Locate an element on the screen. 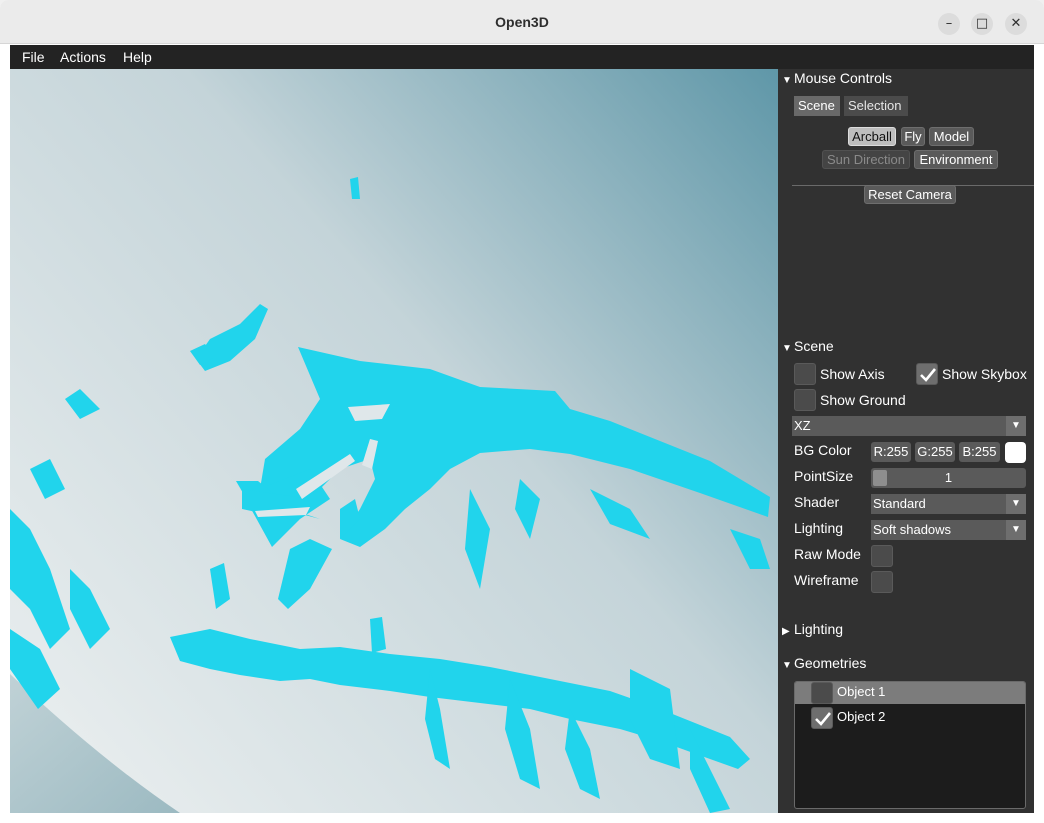 The width and height of the screenshot is (1044, 823). wireframe-label: Wireframe is located at coordinates (826, 580).